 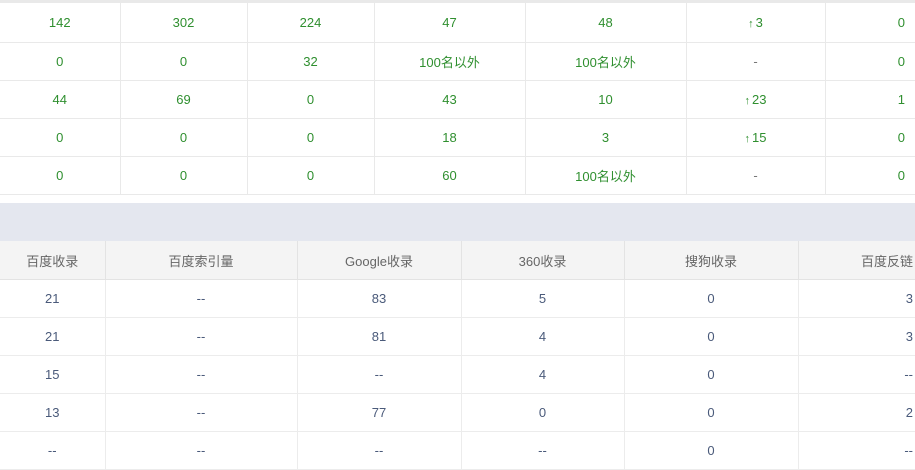 I want to click on rank-cell-c5: 3, so click(x=606, y=137).